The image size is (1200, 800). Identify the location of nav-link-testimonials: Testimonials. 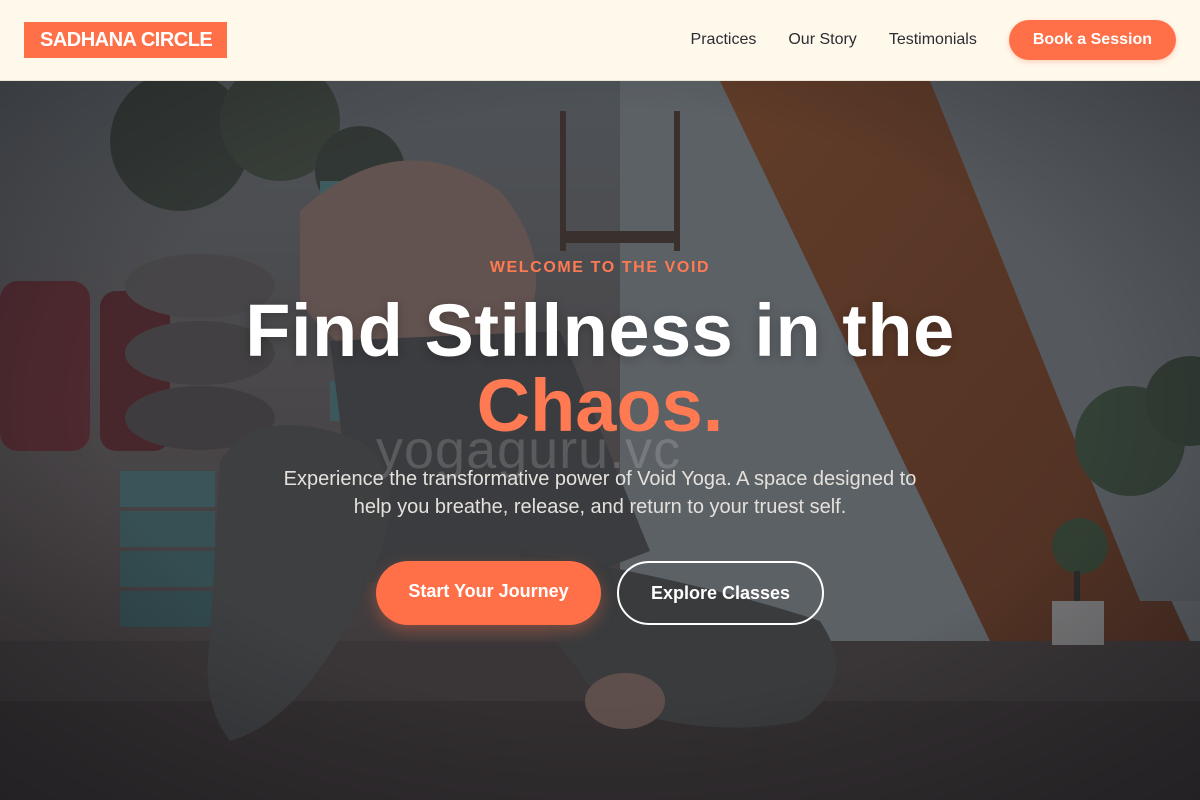
(933, 40).